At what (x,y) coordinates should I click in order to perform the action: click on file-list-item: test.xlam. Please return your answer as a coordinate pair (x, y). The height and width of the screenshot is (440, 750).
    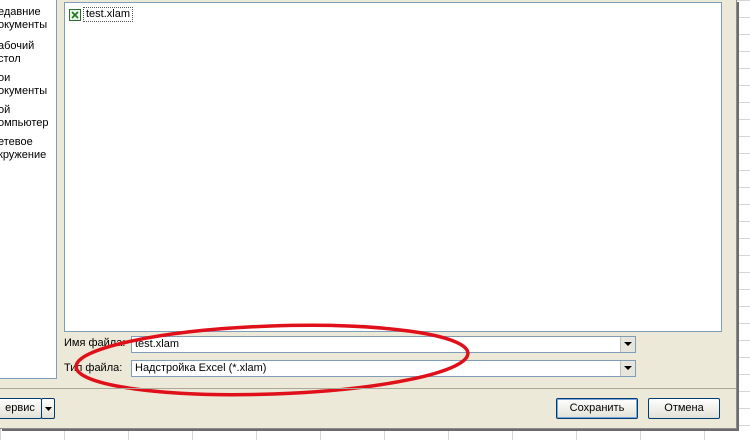
    Looking at the image, I should click on (101, 14).